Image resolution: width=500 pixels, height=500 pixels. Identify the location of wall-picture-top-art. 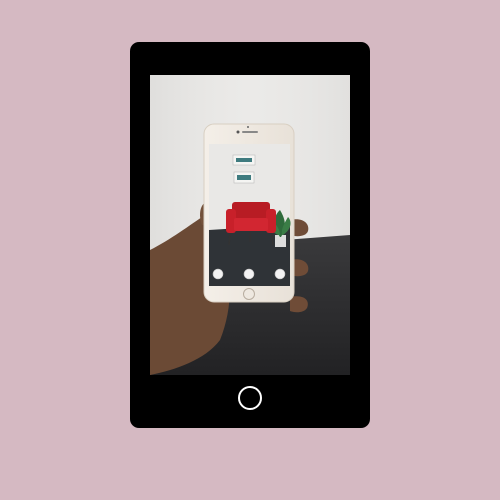
(244, 160).